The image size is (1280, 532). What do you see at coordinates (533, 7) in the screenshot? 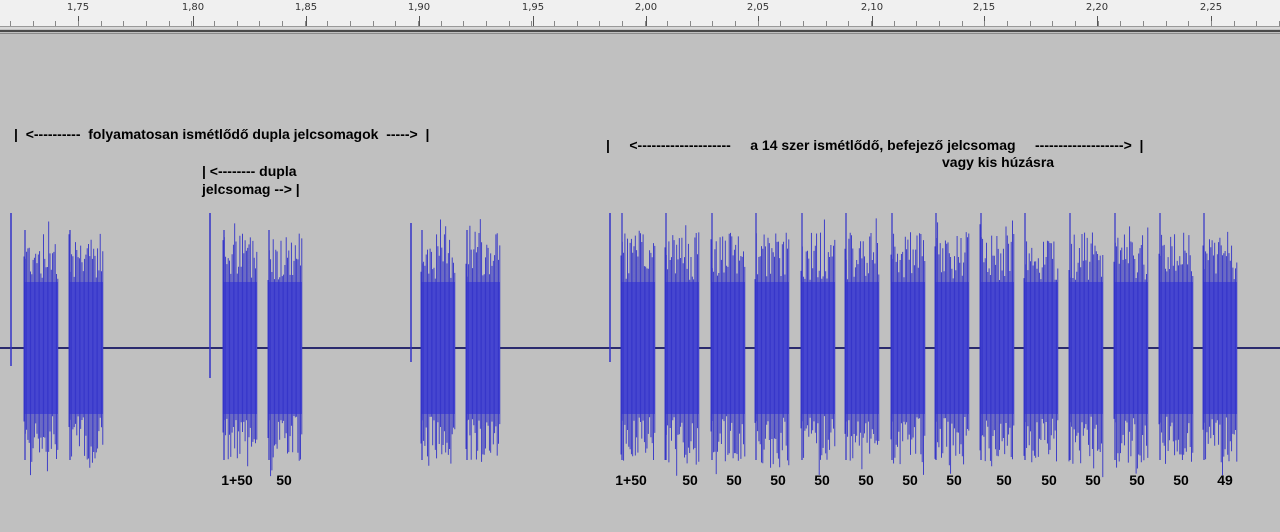
I see `ruler-tick-label: 1,95` at bounding box center [533, 7].